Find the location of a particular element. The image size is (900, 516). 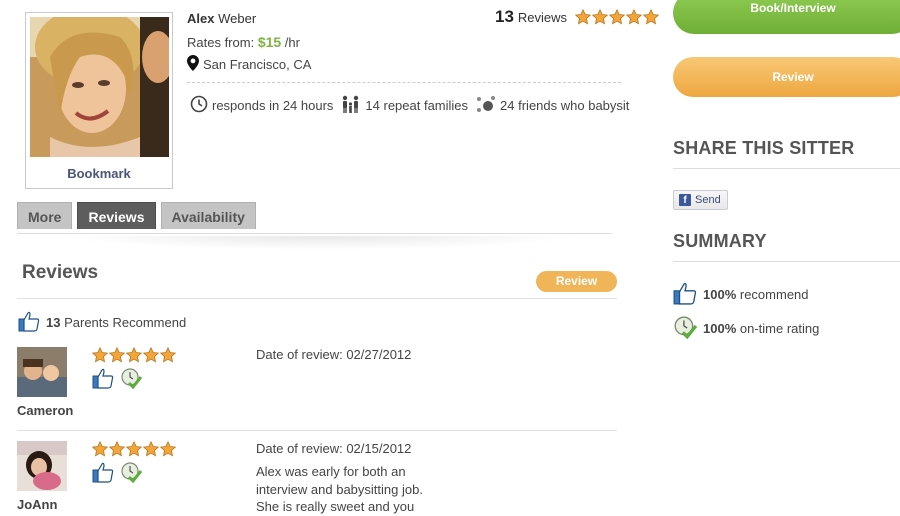

location: San Francisco, CA is located at coordinates (249, 64).